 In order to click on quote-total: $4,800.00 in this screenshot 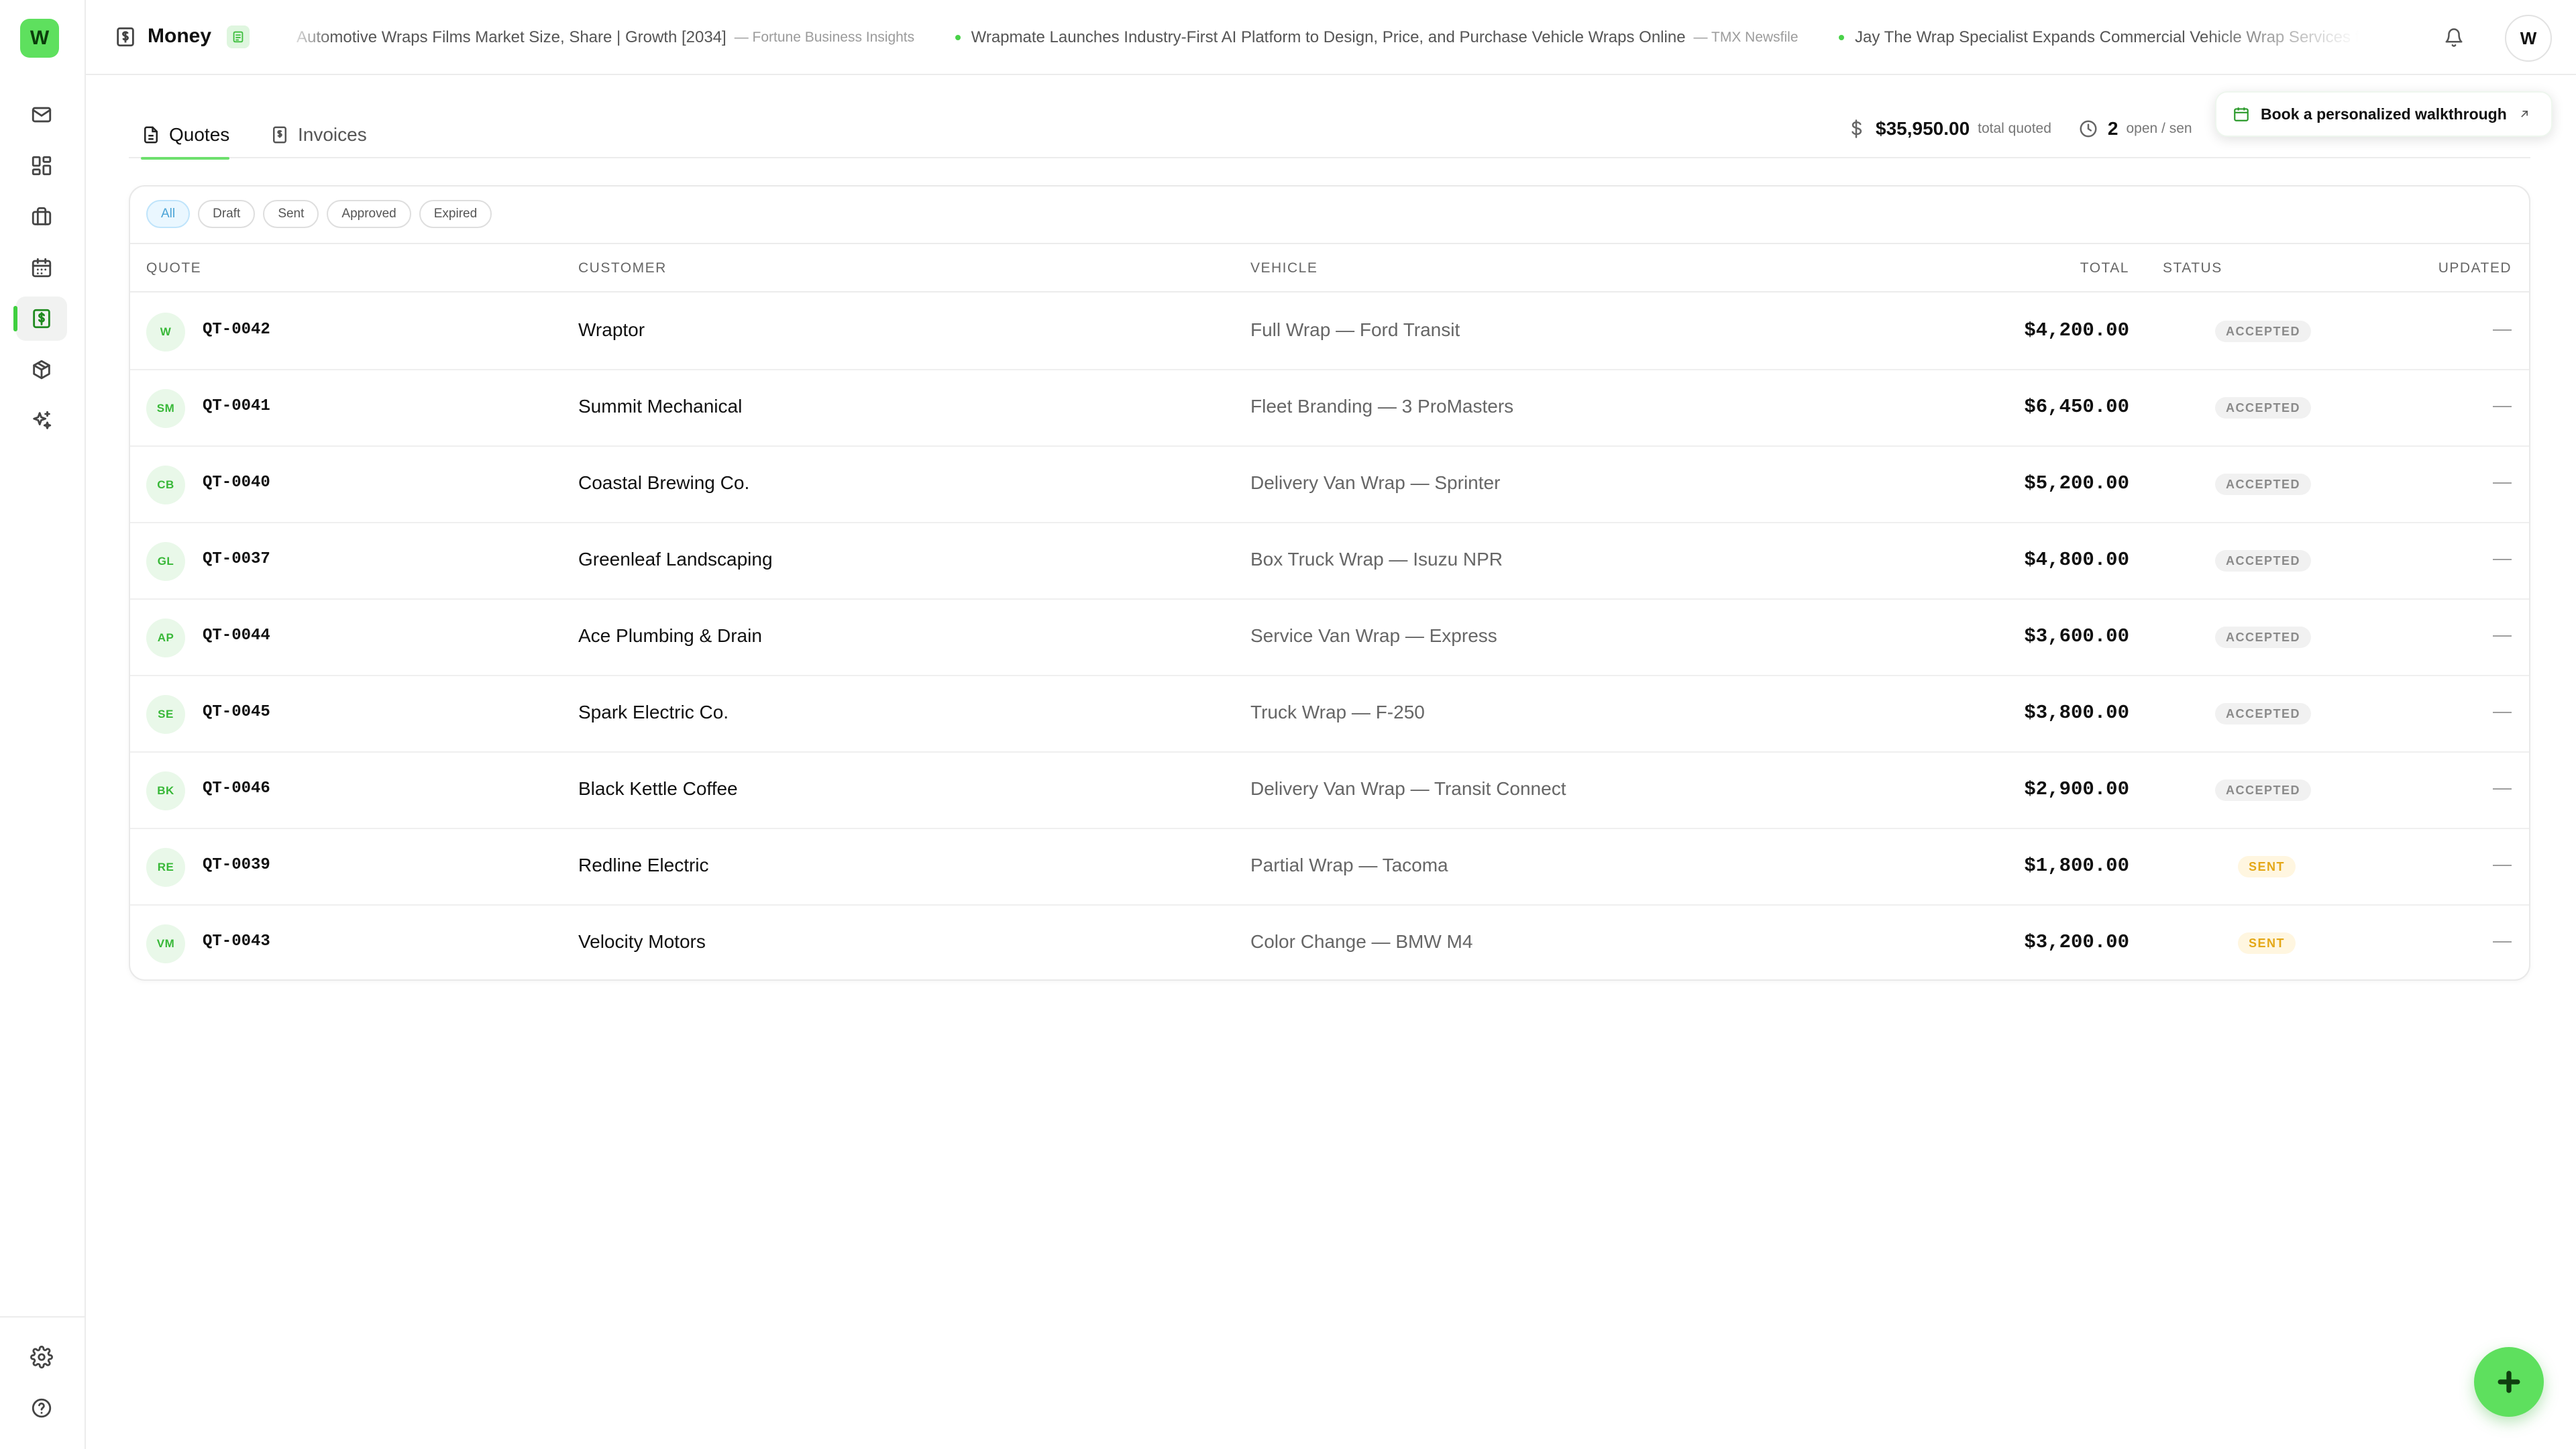, I will do `click(2076, 560)`.